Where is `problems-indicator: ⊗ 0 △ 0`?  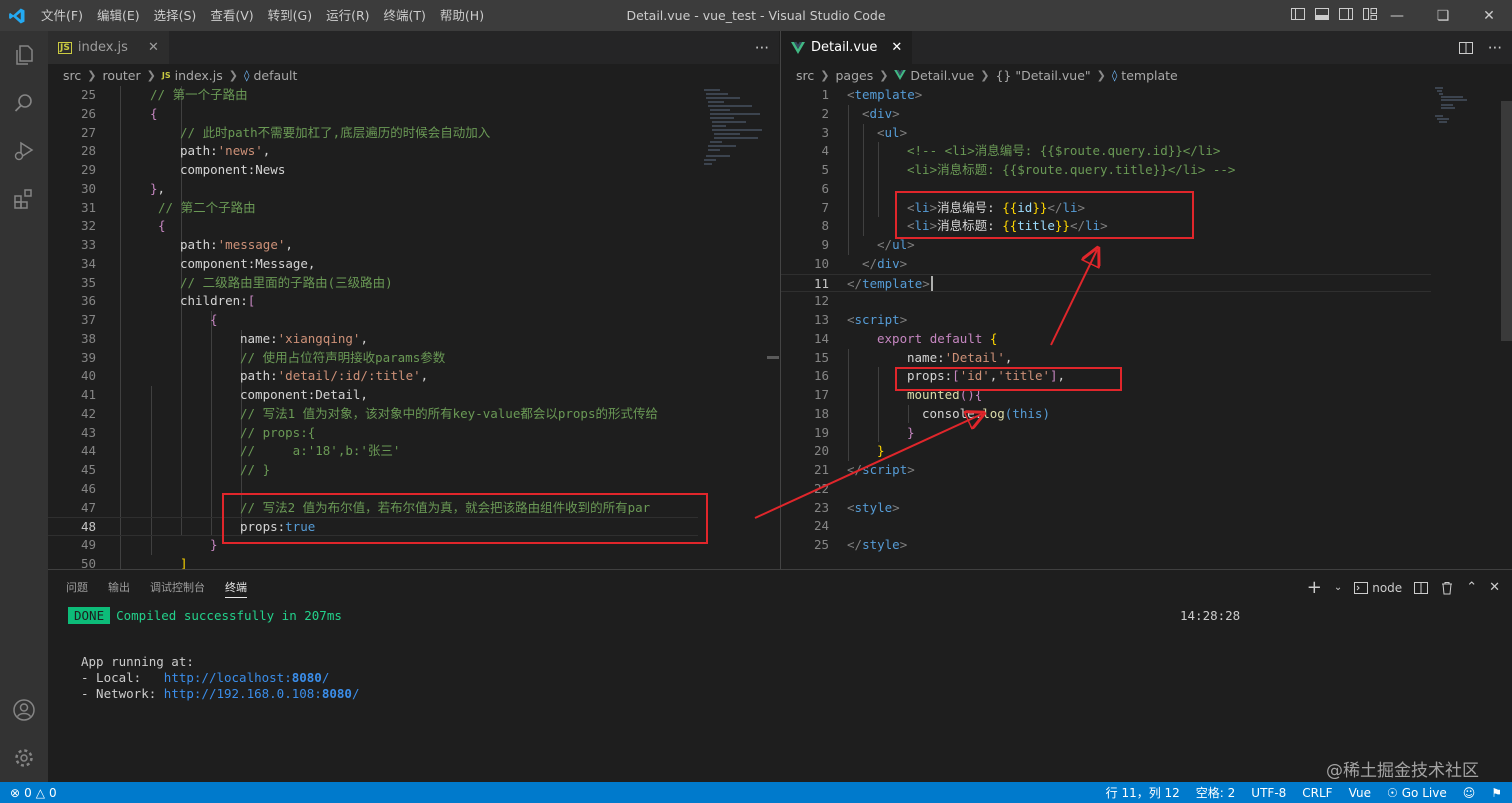 problems-indicator: ⊗ 0 △ 0 is located at coordinates (33, 793).